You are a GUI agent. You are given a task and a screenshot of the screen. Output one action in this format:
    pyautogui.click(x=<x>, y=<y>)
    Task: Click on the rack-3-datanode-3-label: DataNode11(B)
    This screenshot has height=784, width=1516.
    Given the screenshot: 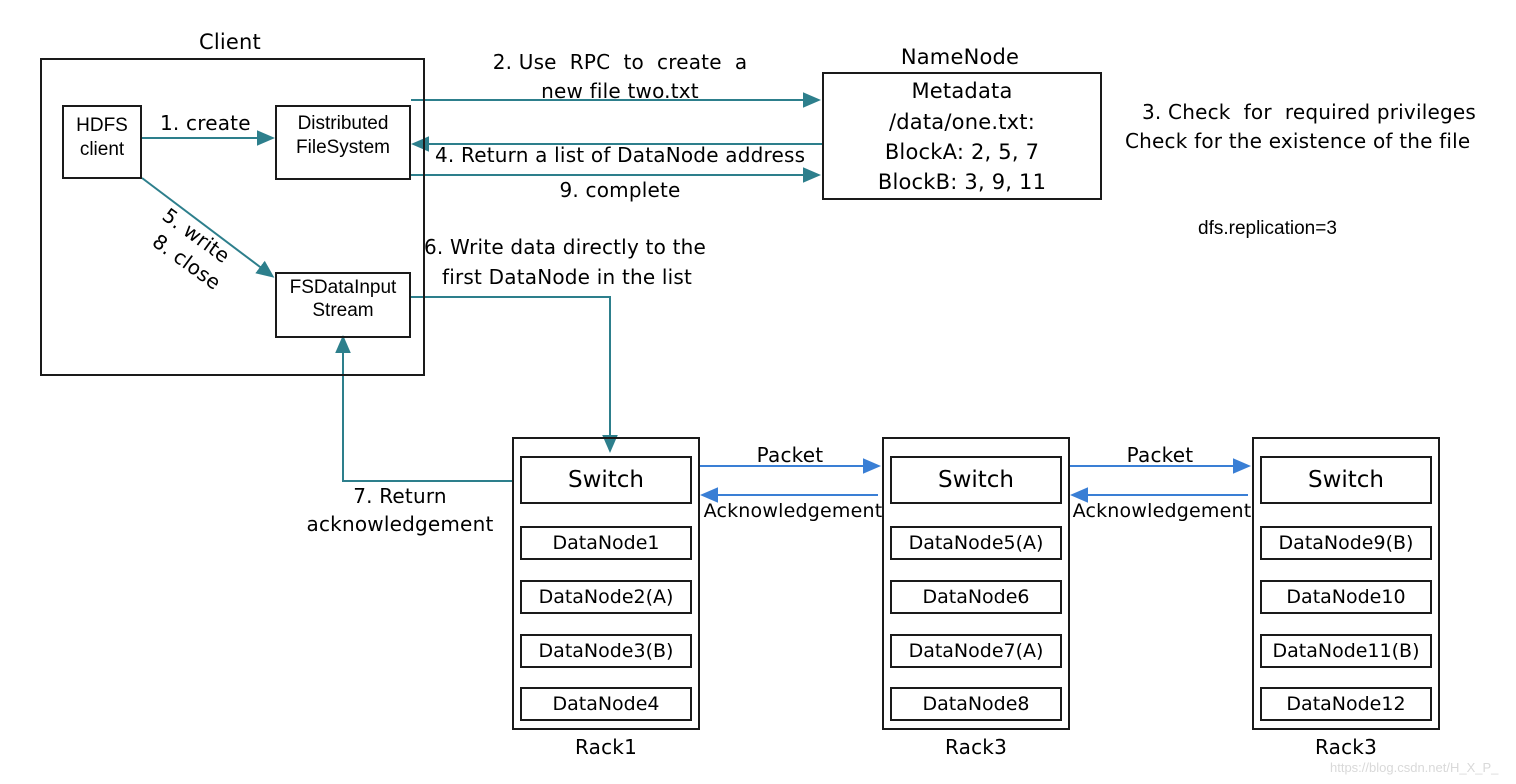 What is the action you would take?
    pyautogui.click(x=1346, y=651)
    